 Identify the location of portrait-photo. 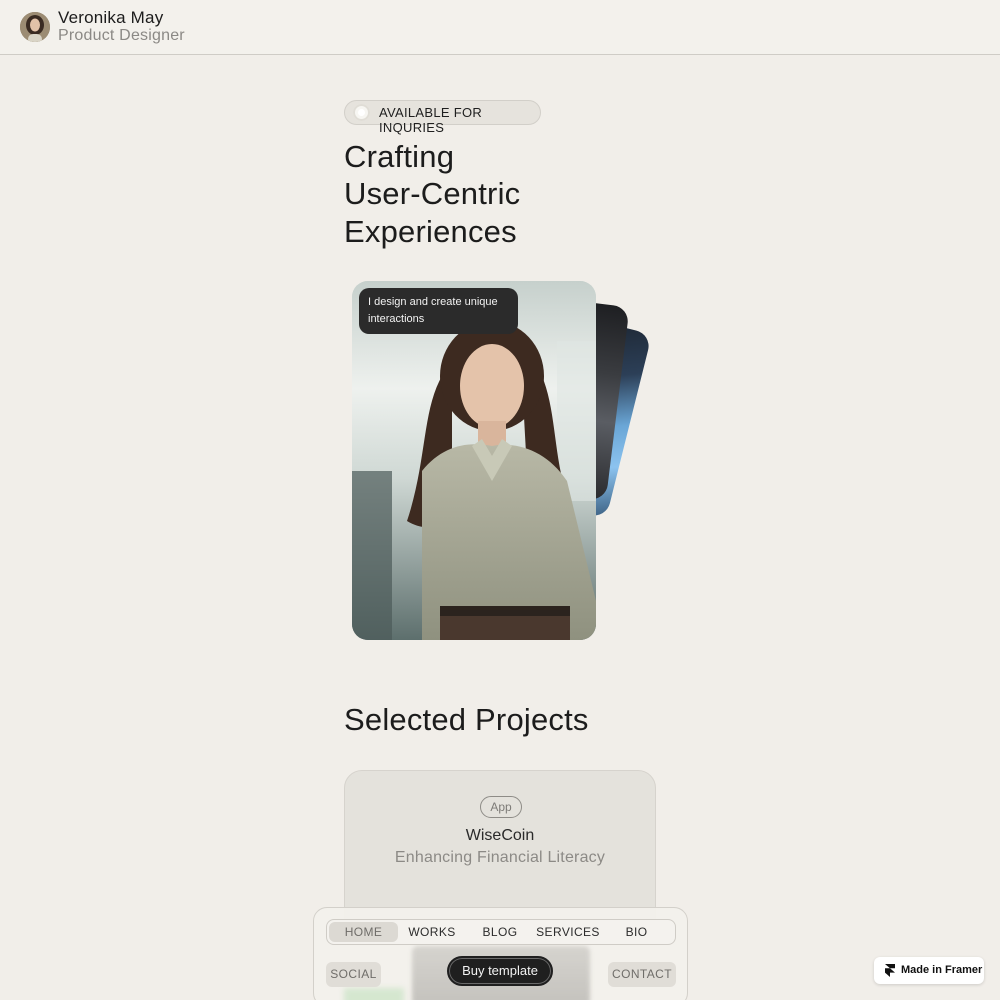
(474, 460).